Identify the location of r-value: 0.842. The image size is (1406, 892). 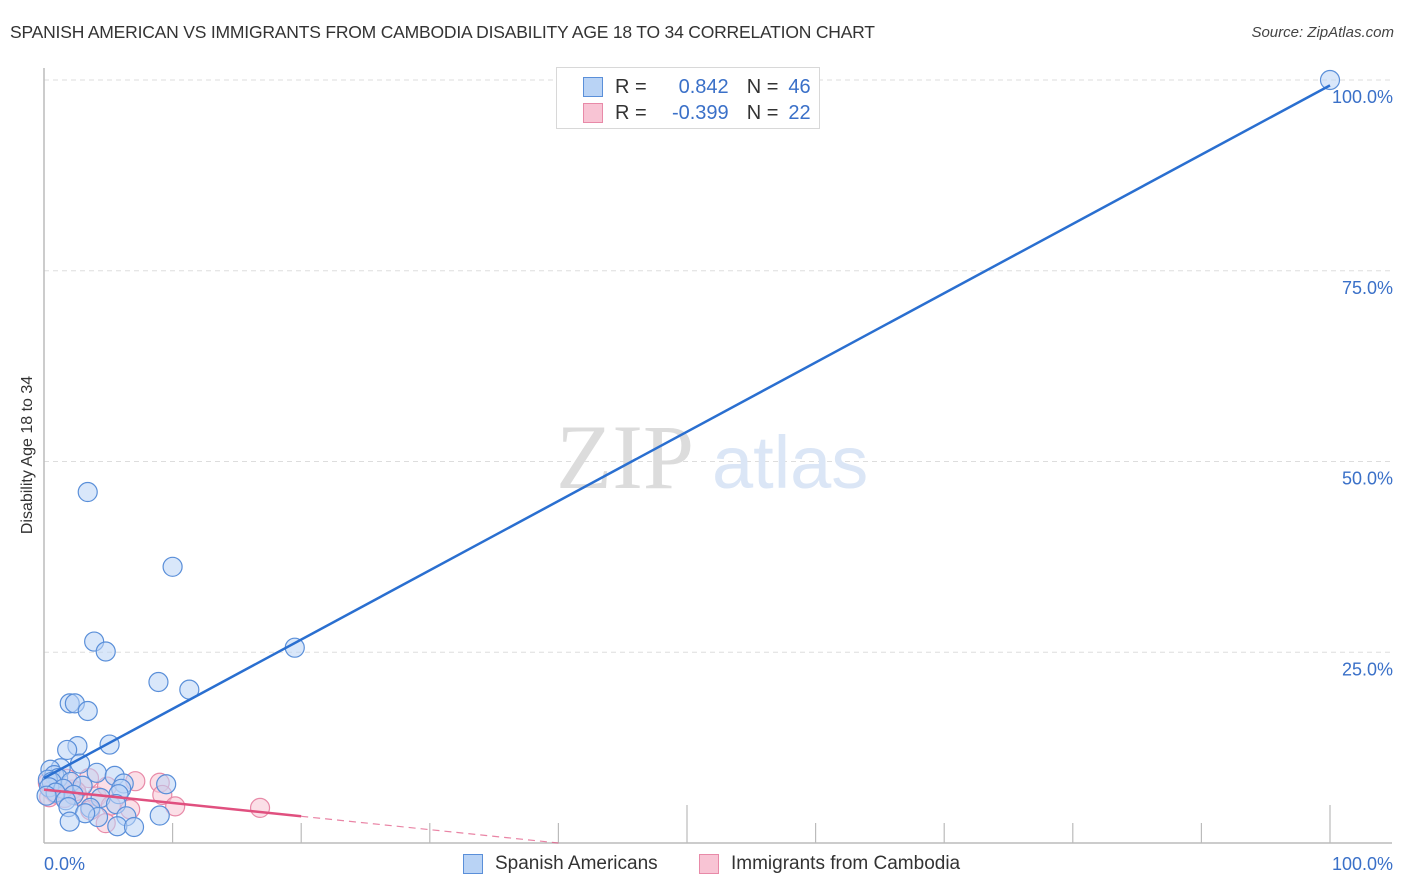
(703, 86).